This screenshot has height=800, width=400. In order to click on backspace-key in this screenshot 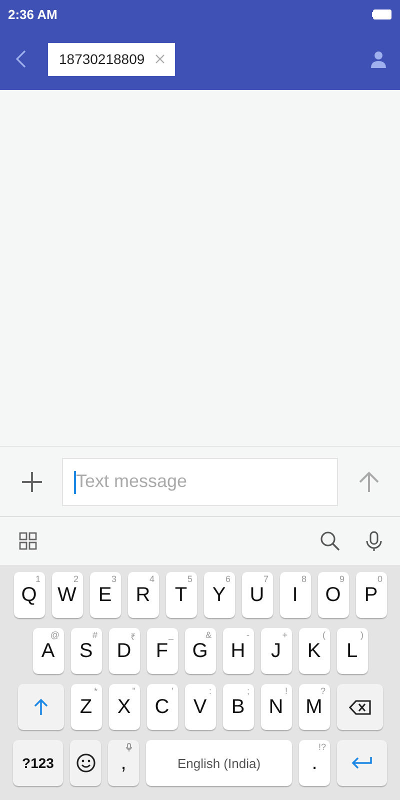, I will do `click(359, 707)`.